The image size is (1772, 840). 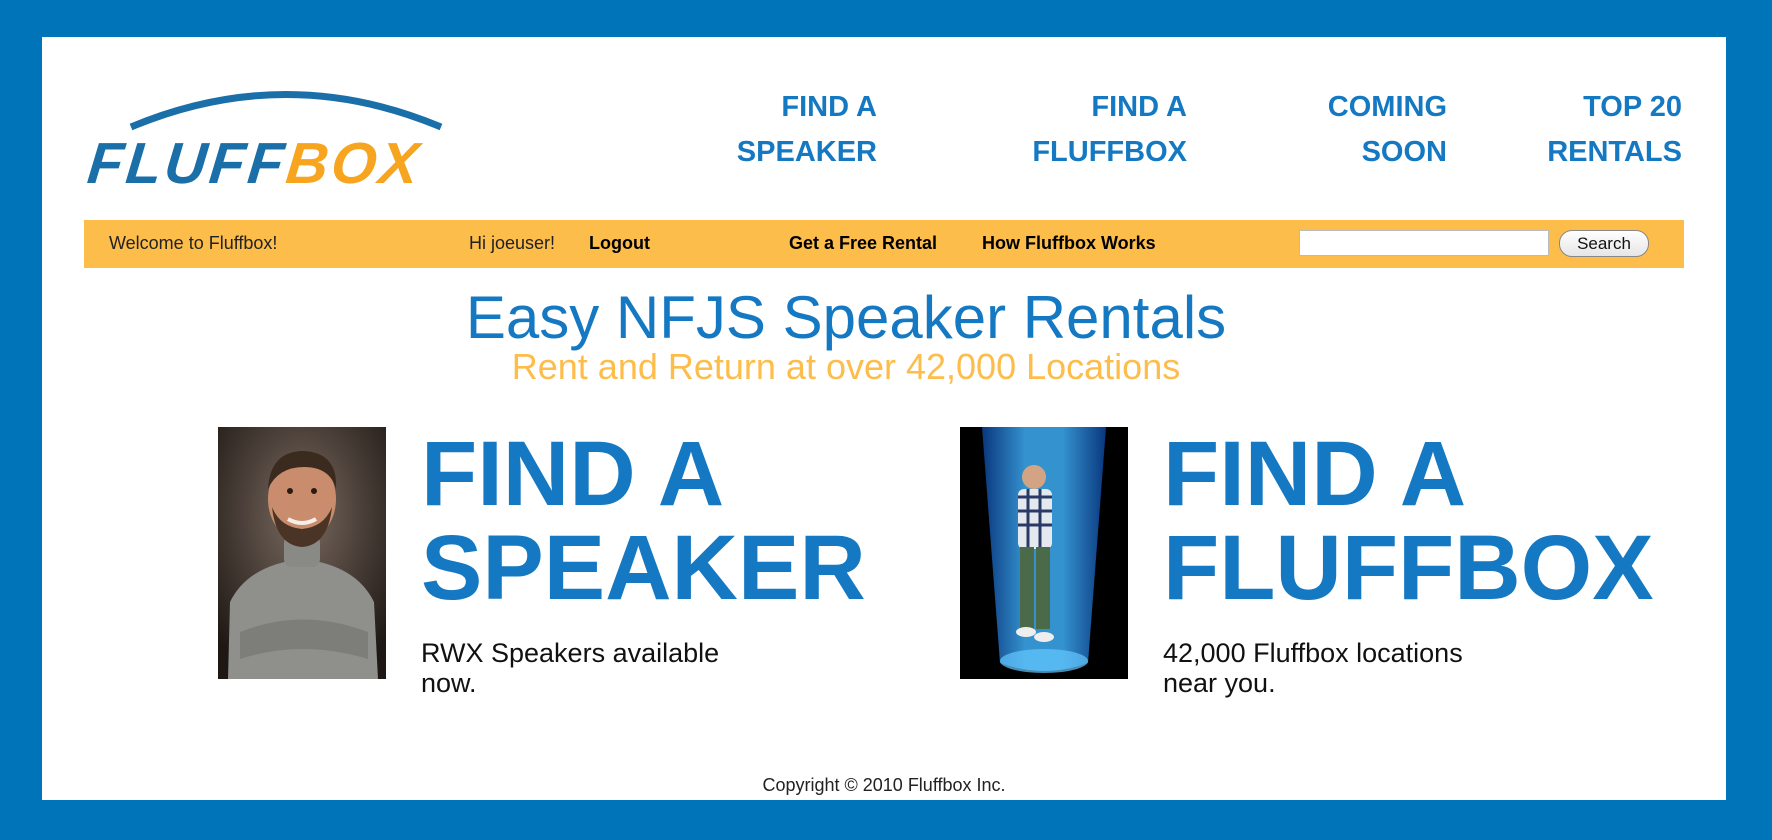 What do you see at coordinates (1313, 668) in the screenshot?
I see `promo-description: 42,000 Fluffbox locations near you.` at bounding box center [1313, 668].